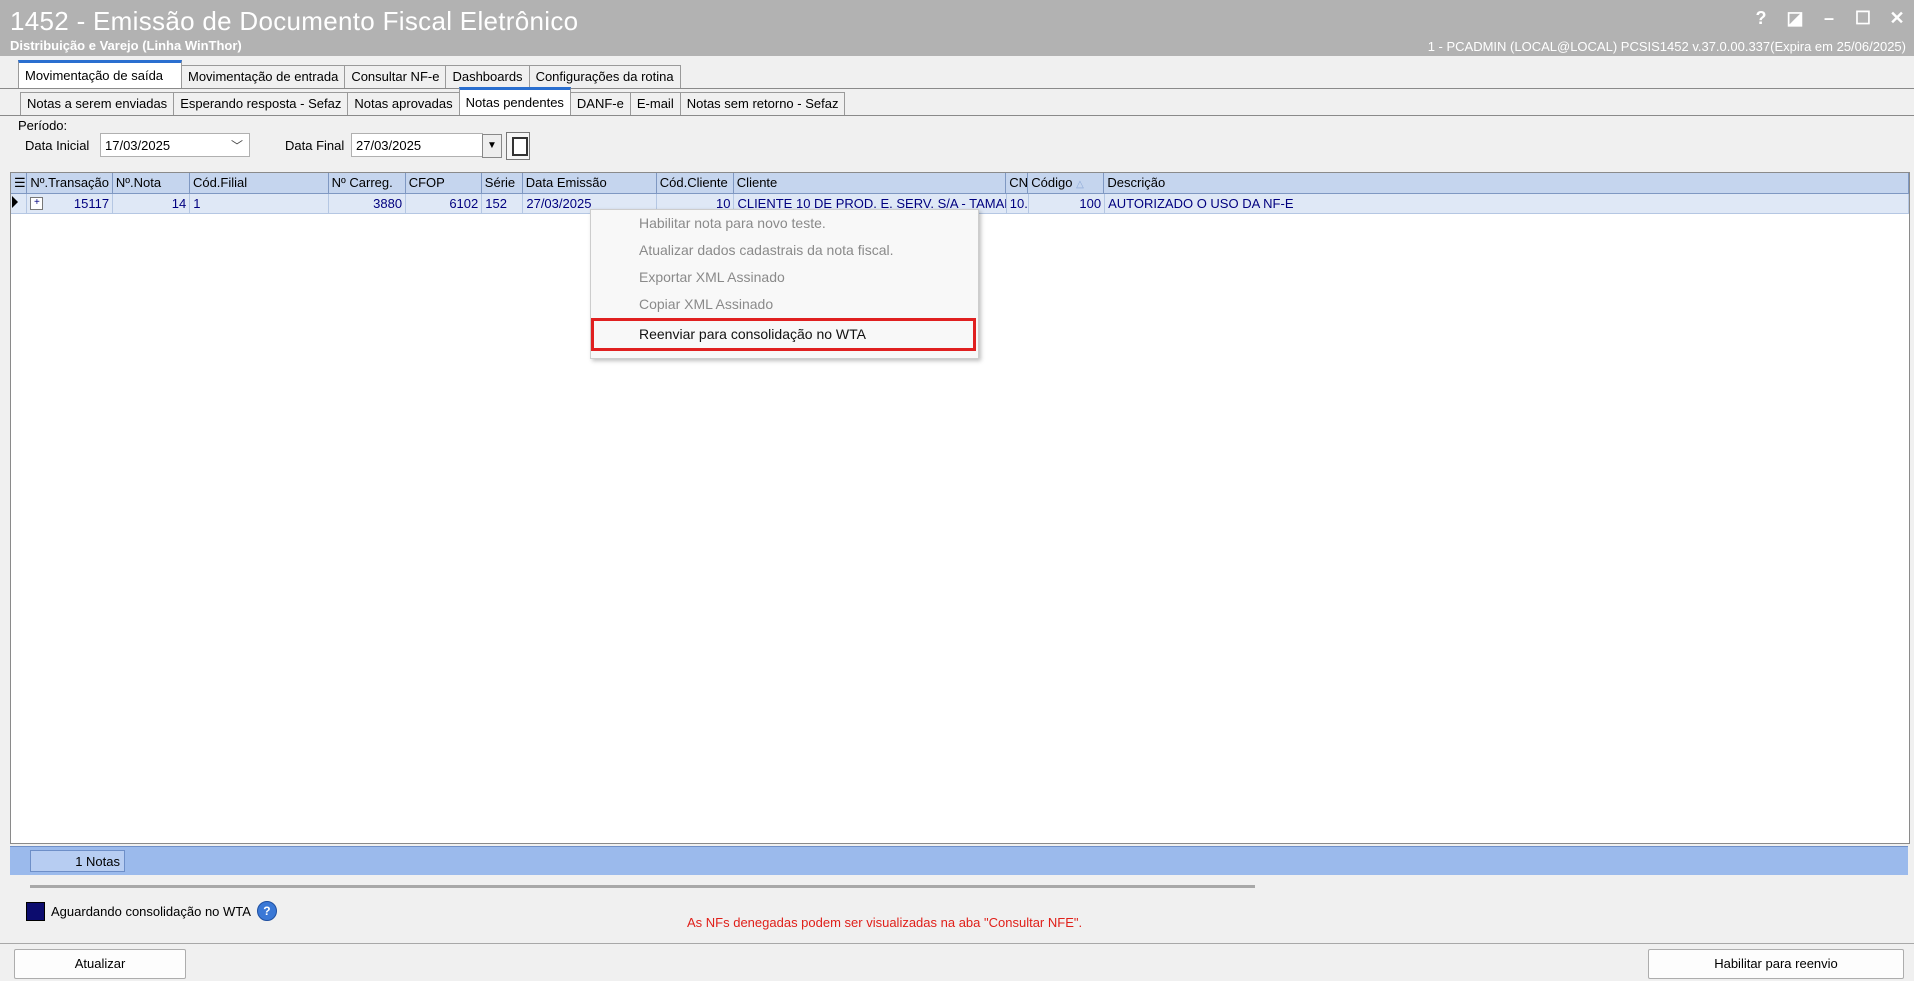 The height and width of the screenshot is (981, 1914). What do you see at coordinates (444, 203) in the screenshot?
I see `cell-cfop: 6102` at bounding box center [444, 203].